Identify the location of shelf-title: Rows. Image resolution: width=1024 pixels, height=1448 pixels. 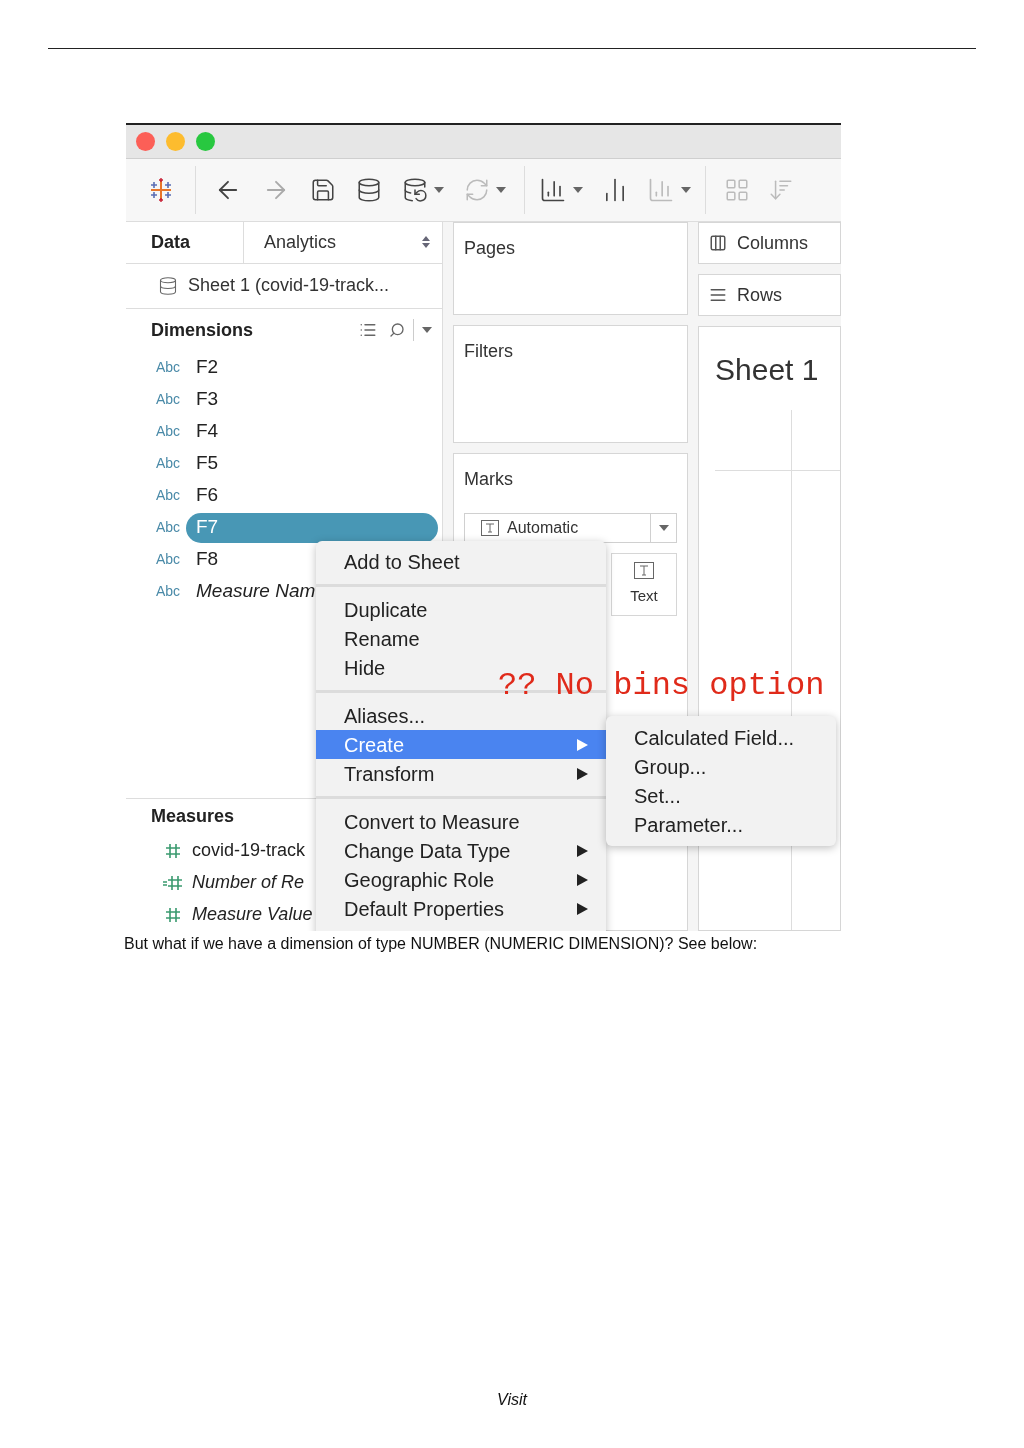
(759, 295).